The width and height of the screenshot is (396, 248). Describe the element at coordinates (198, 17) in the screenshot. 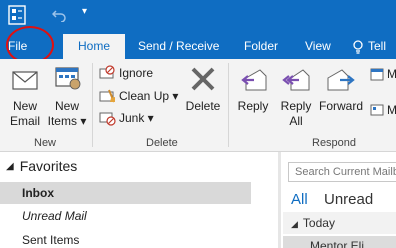

I see `title-bar: ▾` at that location.